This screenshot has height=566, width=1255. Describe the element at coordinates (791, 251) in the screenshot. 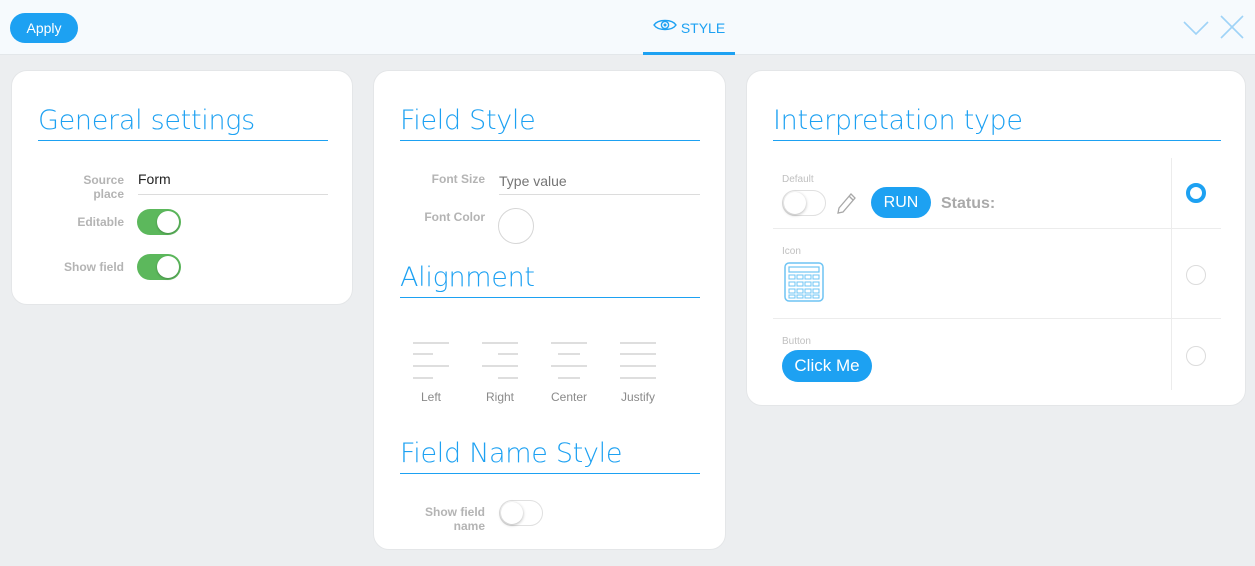

I see `icon-label: Icon` at that location.